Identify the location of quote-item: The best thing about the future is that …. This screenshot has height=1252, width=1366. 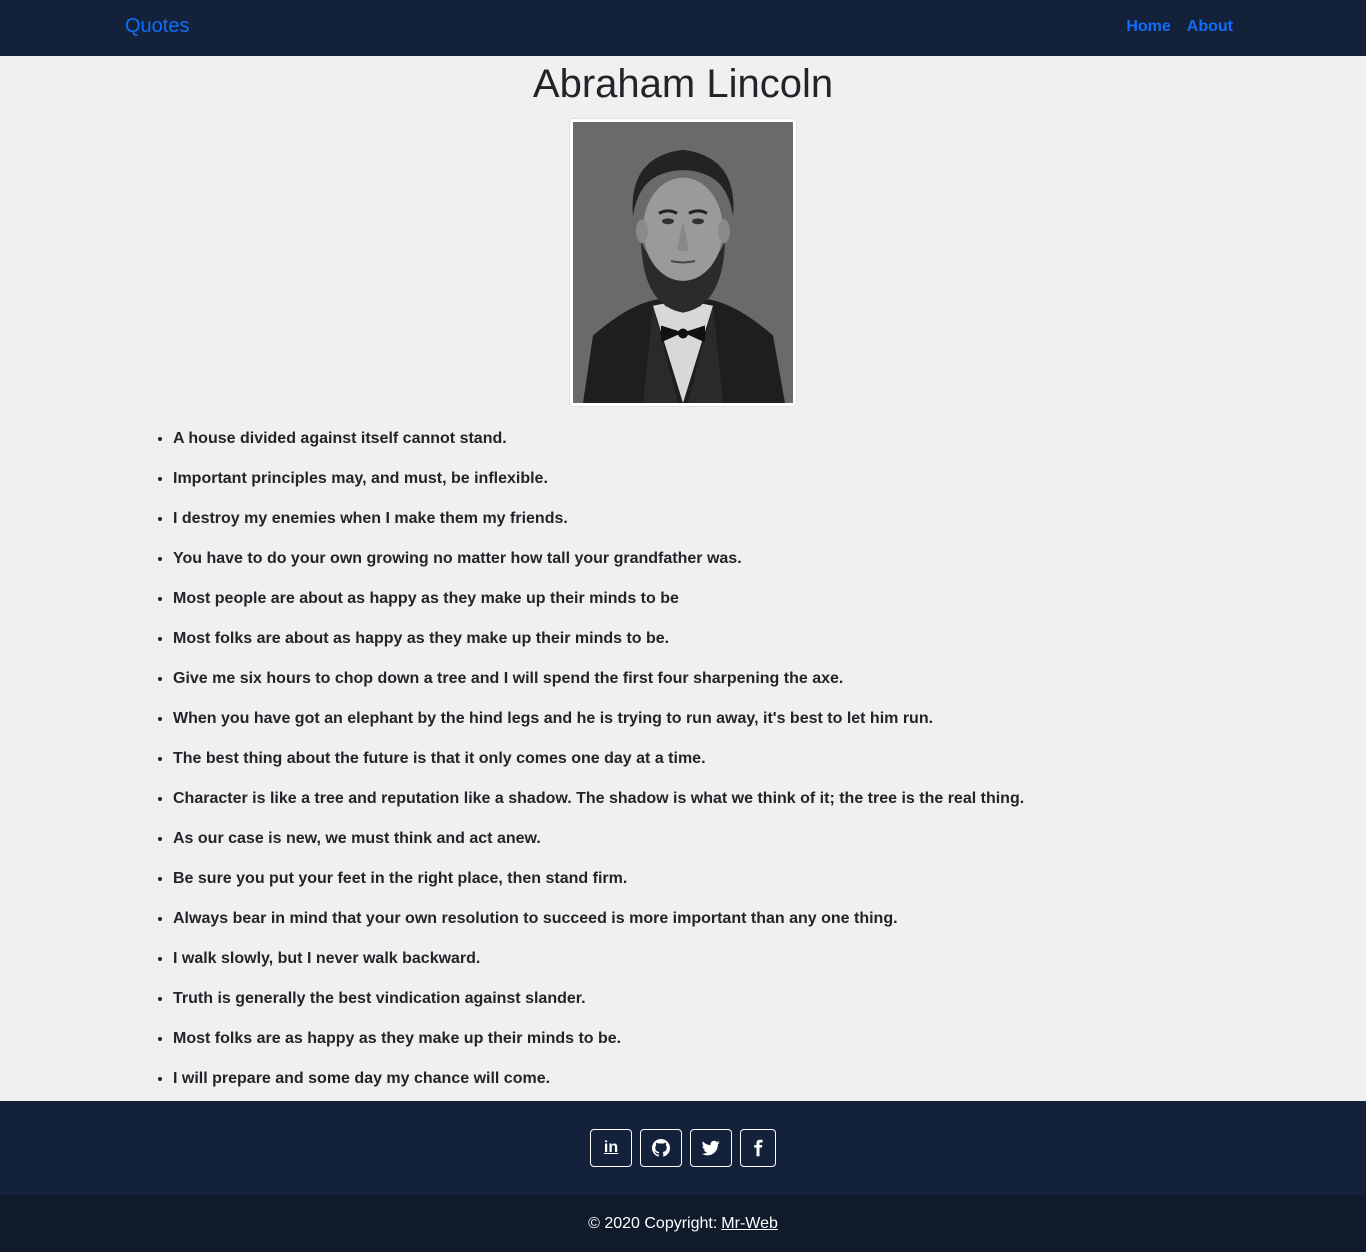
(769, 759).